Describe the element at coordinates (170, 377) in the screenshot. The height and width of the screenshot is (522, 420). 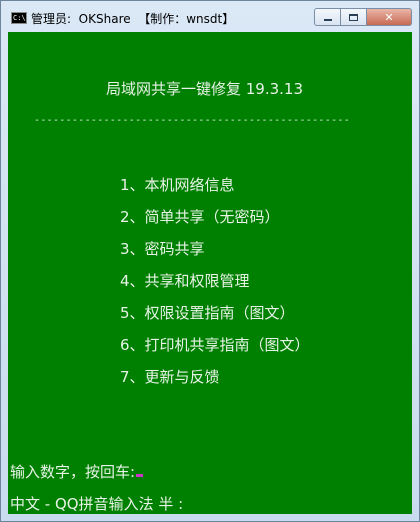
I see `menu-item-update-feedback: 7、更新与反馈` at that location.